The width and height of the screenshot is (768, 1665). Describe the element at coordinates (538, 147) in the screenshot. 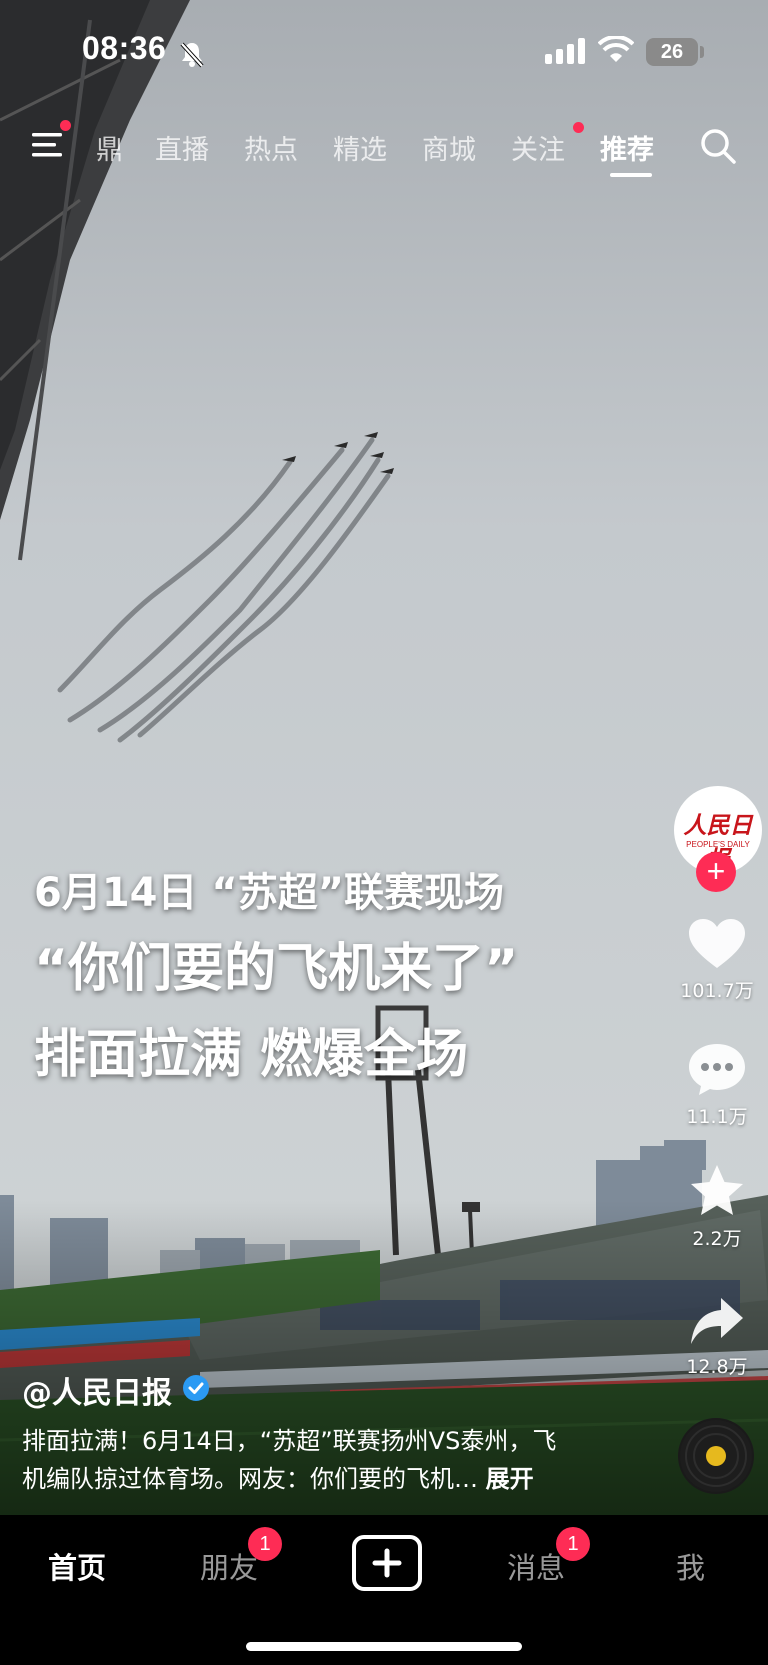

I see `tab-following: 关注` at that location.